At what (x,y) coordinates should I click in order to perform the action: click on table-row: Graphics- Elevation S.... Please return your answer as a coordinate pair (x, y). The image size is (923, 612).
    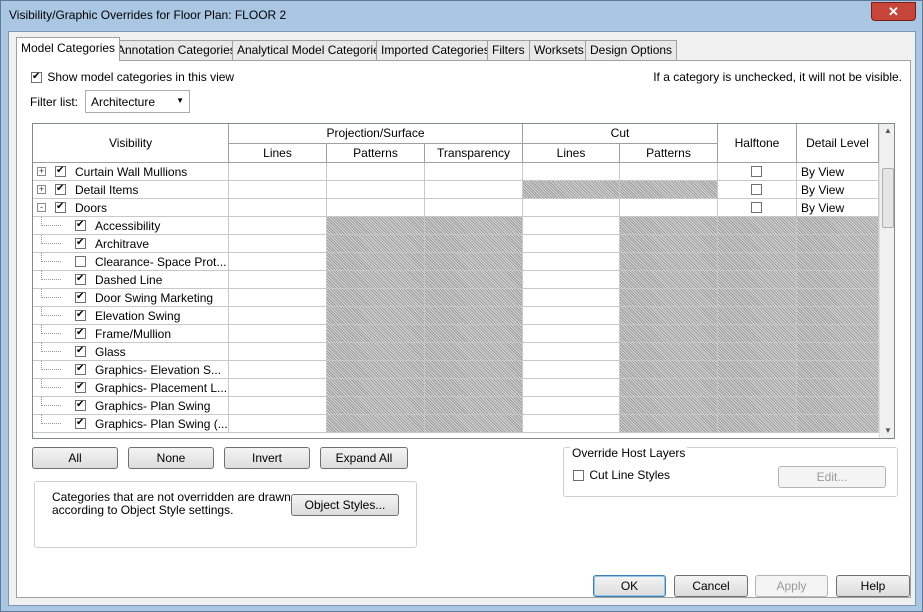
    Looking at the image, I should click on (456, 370).